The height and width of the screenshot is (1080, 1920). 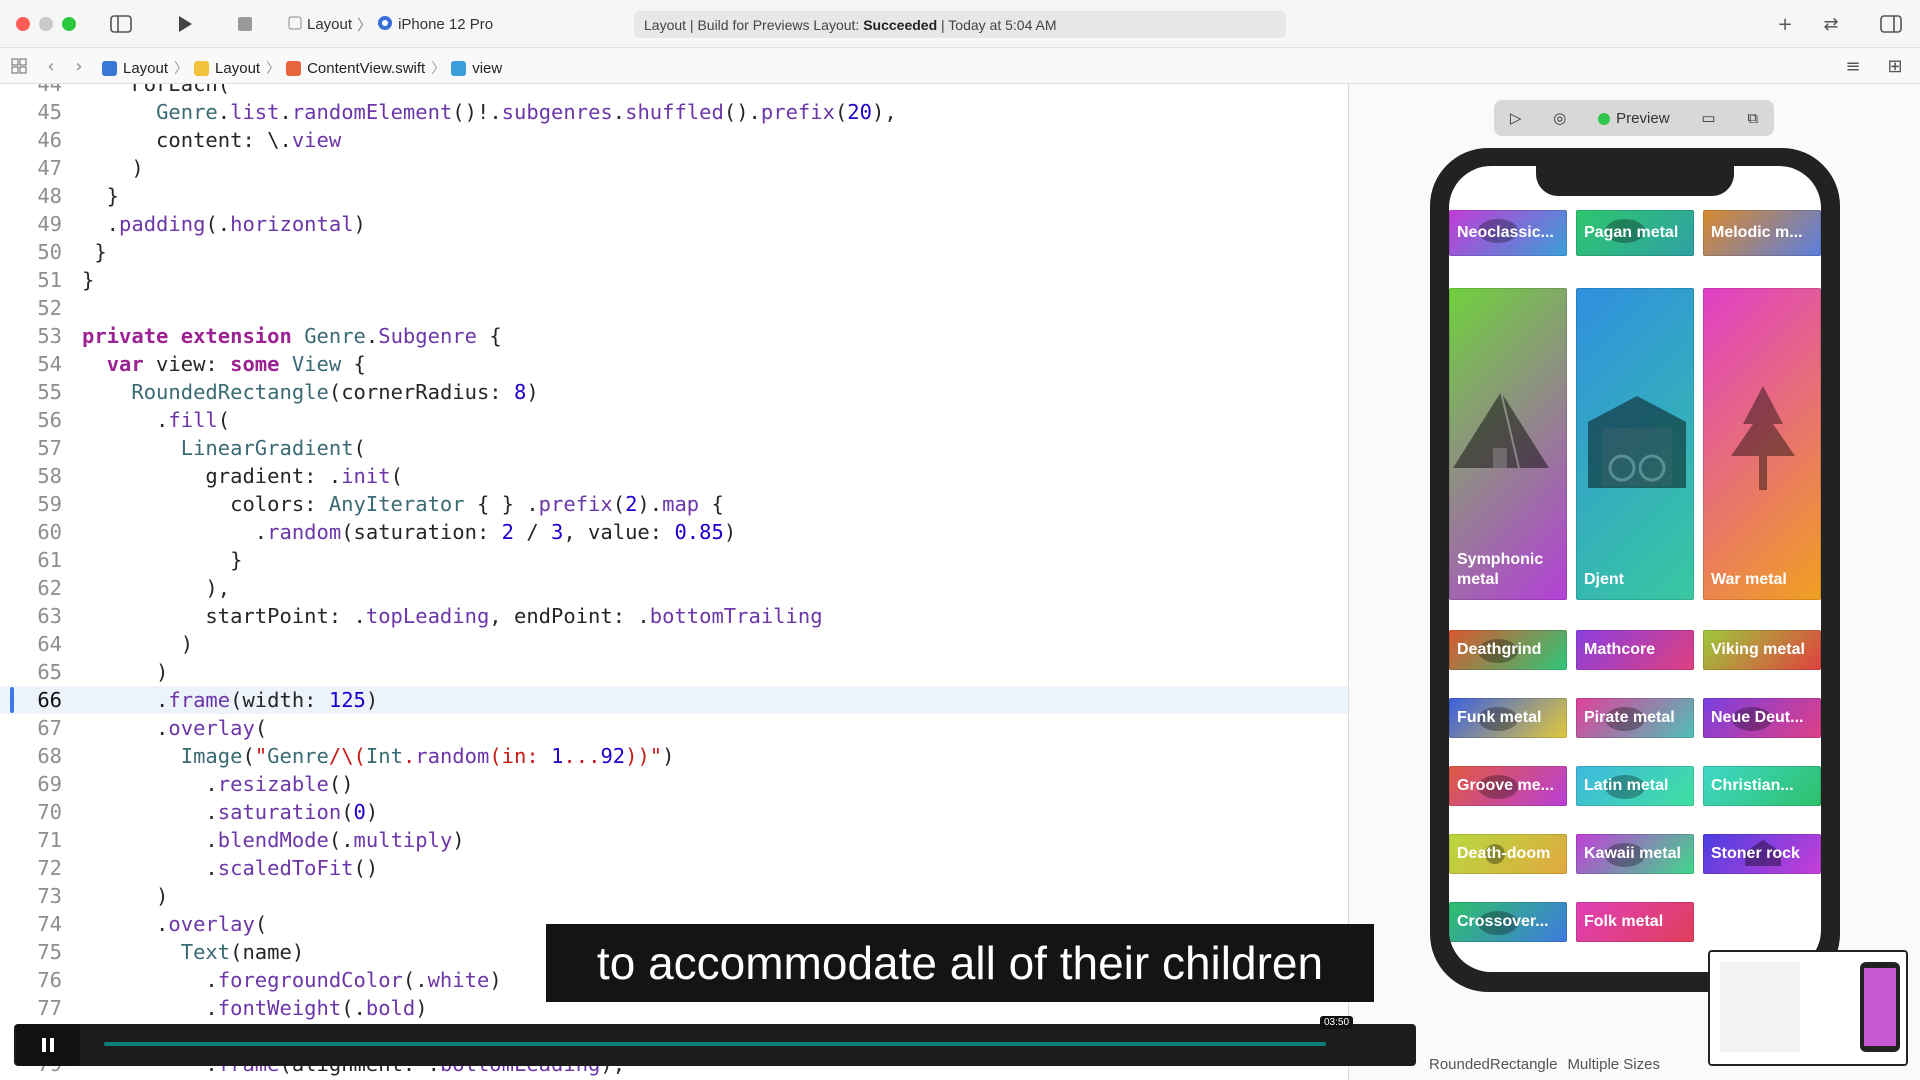 What do you see at coordinates (674, 91) in the screenshot?
I see `code-line: 44 ForEach(` at bounding box center [674, 91].